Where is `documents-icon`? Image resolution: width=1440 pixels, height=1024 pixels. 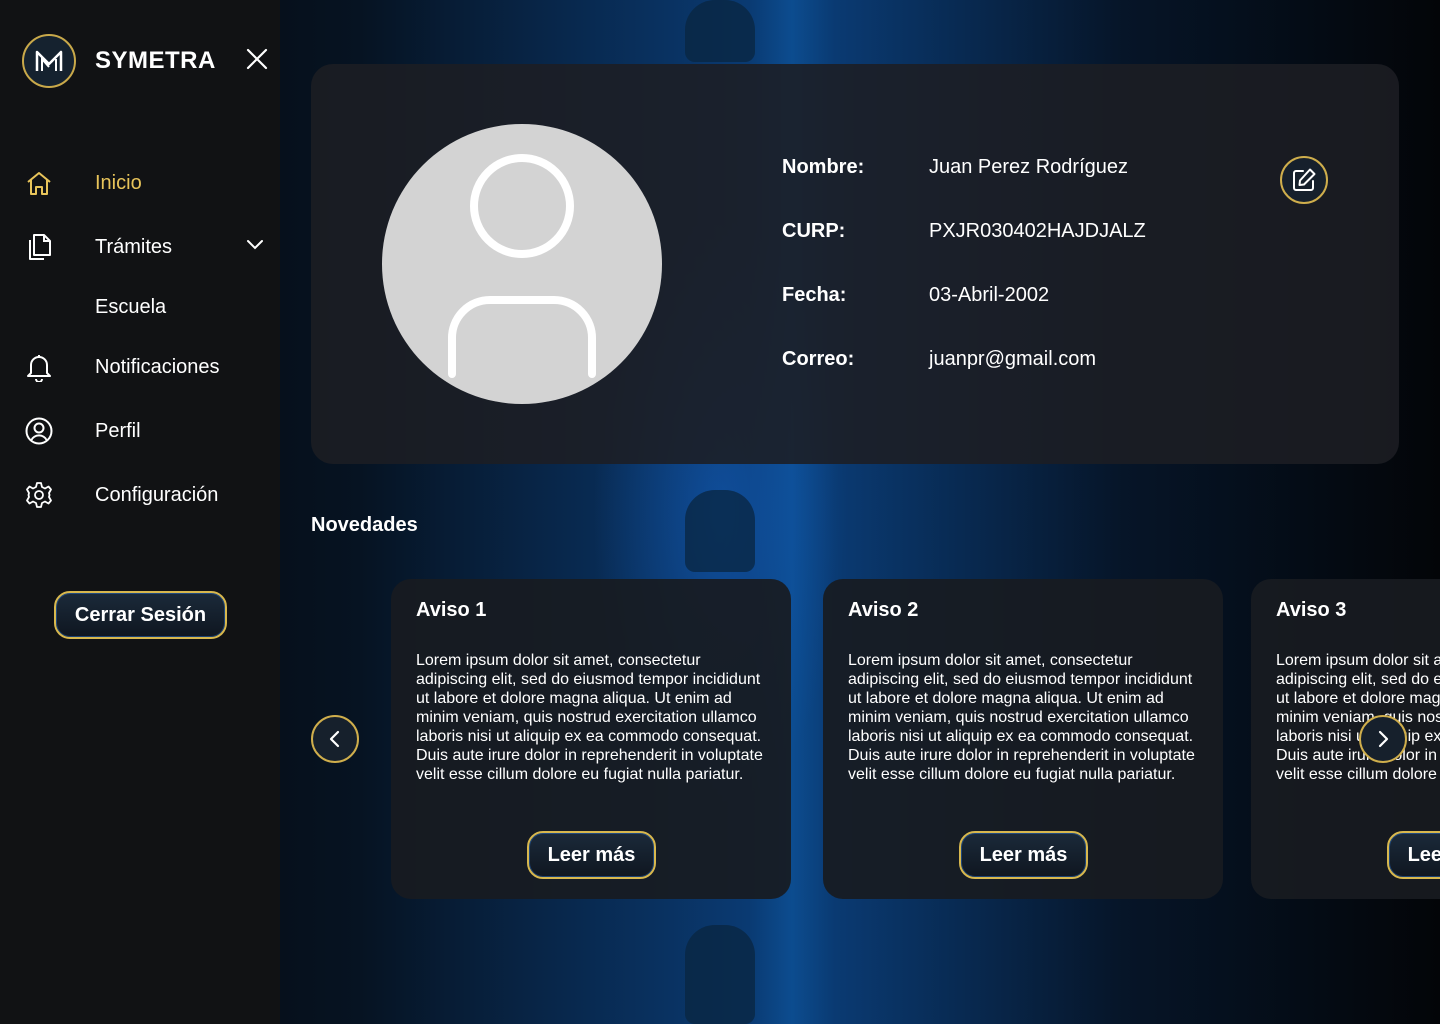
documents-icon is located at coordinates (39, 247).